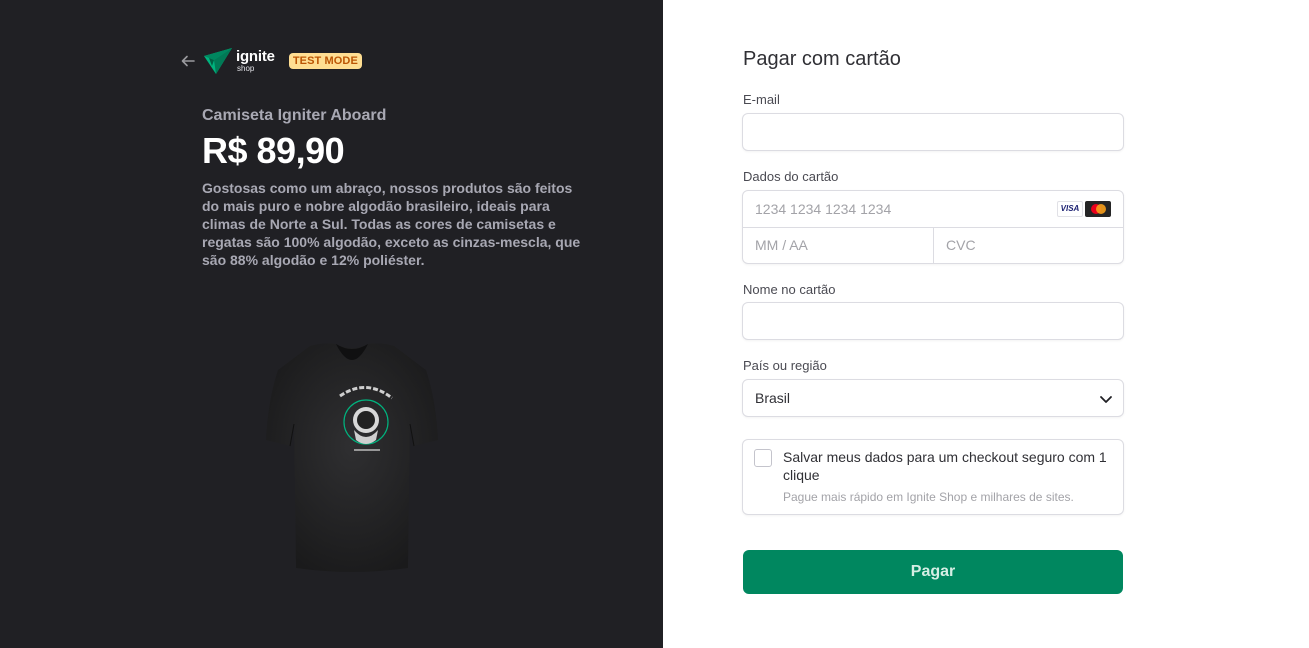 The width and height of the screenshot is (1309, 648). What do you see at coordinates (325, 61) in the screenshot?
I see `test-mode-badge: TEST MODE` at bounding box center [325, 61].